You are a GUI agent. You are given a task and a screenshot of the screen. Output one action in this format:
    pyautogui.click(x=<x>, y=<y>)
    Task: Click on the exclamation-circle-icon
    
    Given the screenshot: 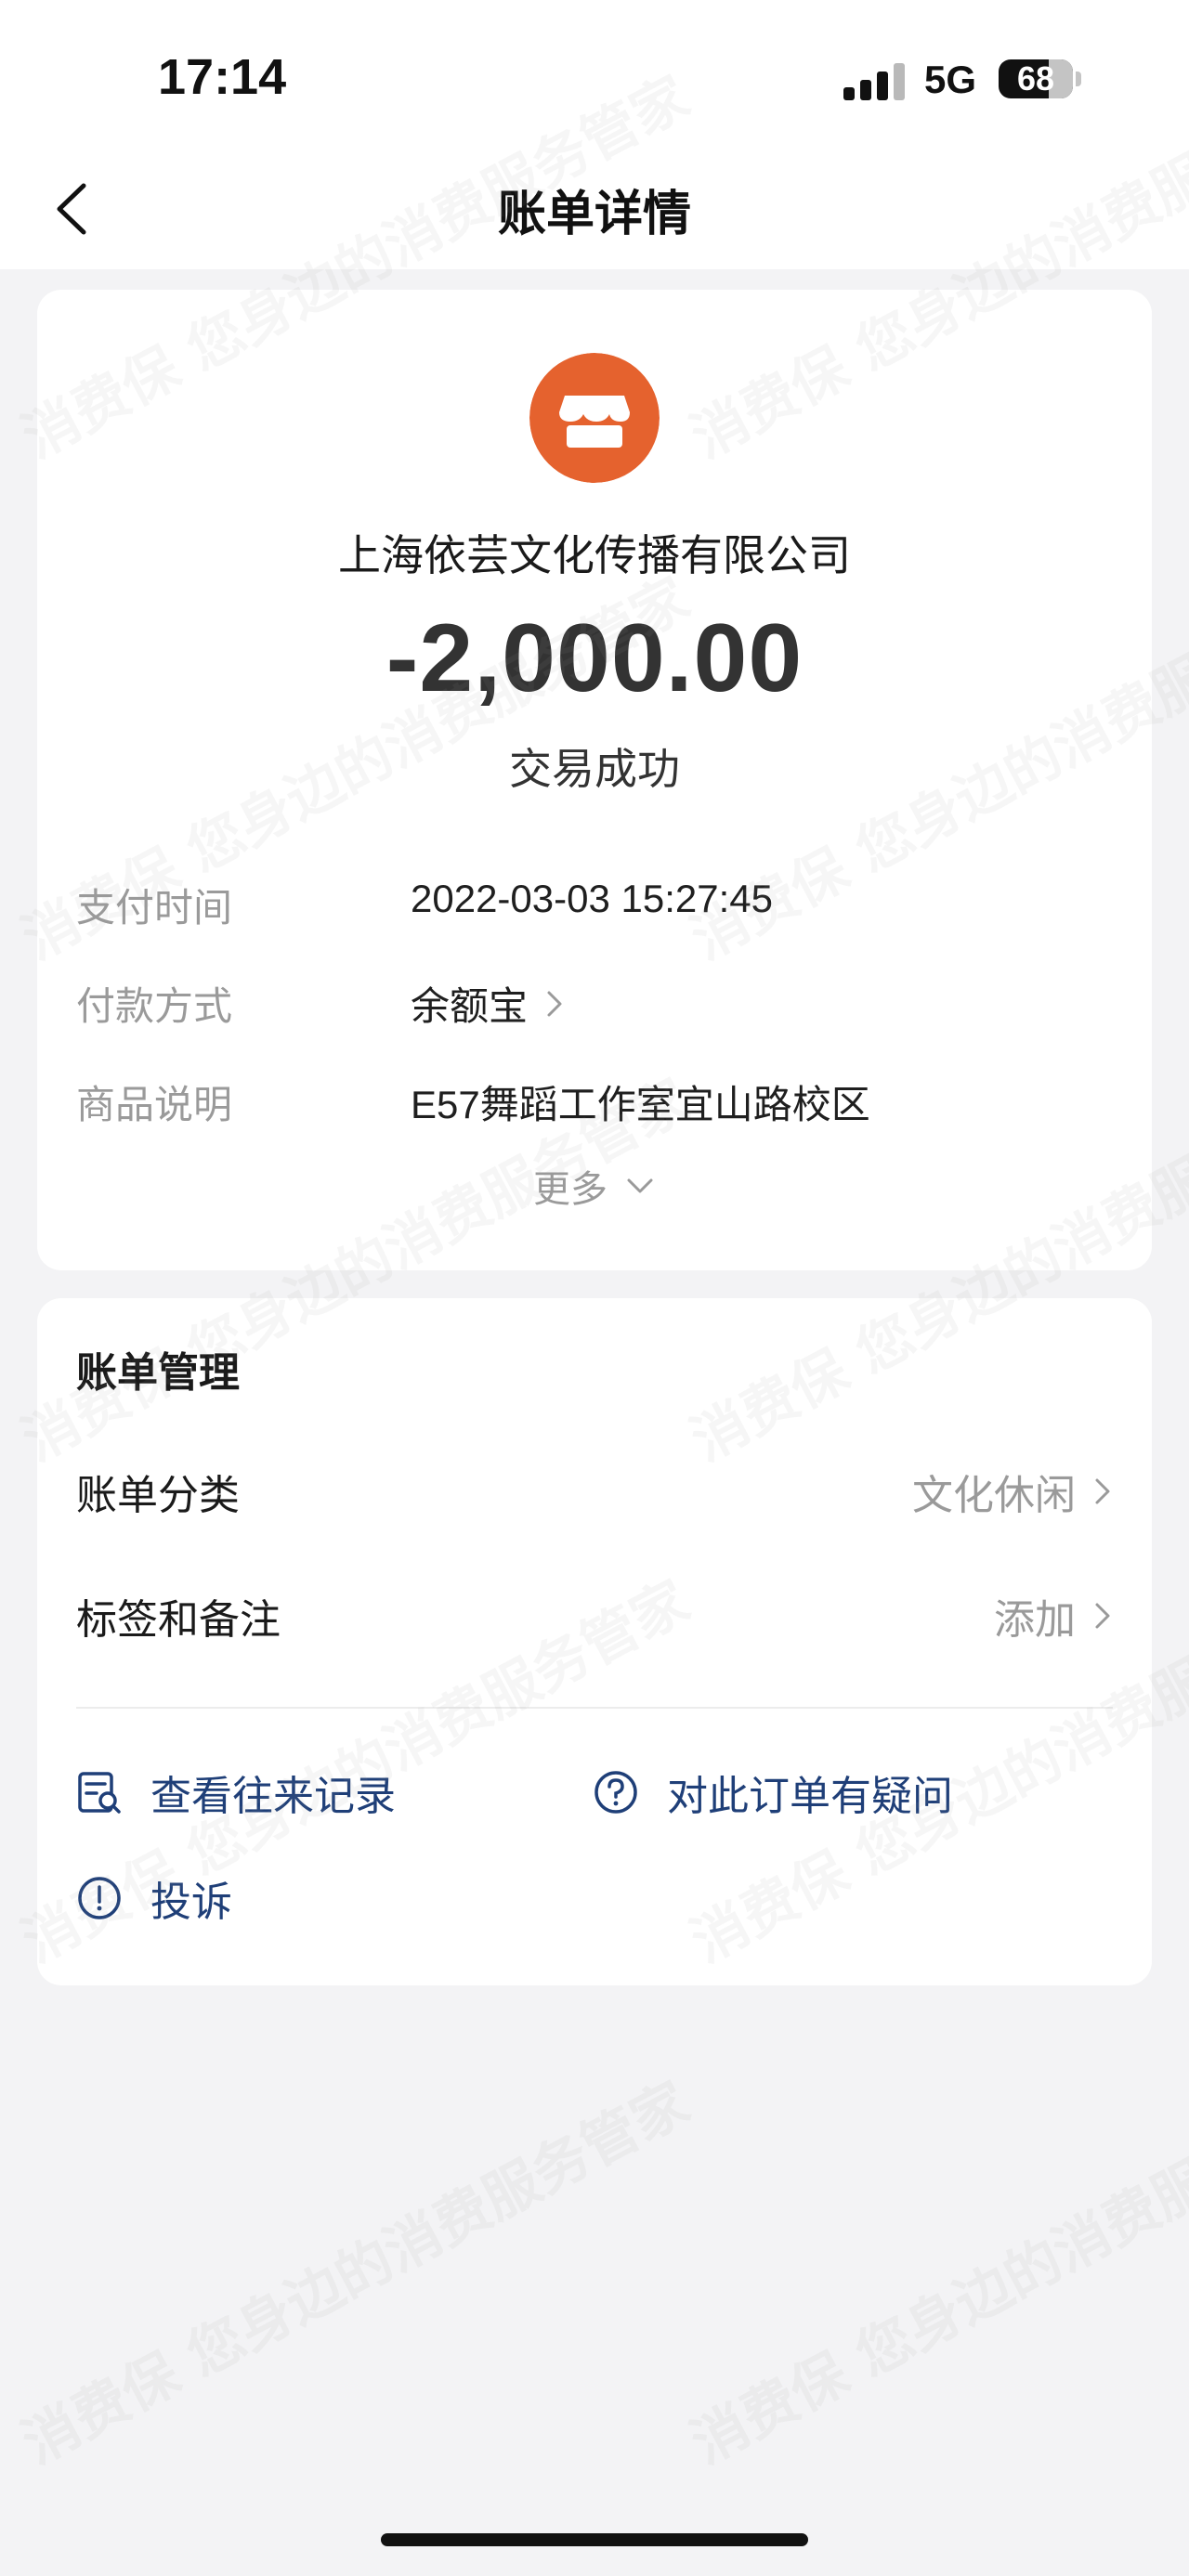 What is the action you would take?
    pyautogui.click(x=100, y=1898)
    